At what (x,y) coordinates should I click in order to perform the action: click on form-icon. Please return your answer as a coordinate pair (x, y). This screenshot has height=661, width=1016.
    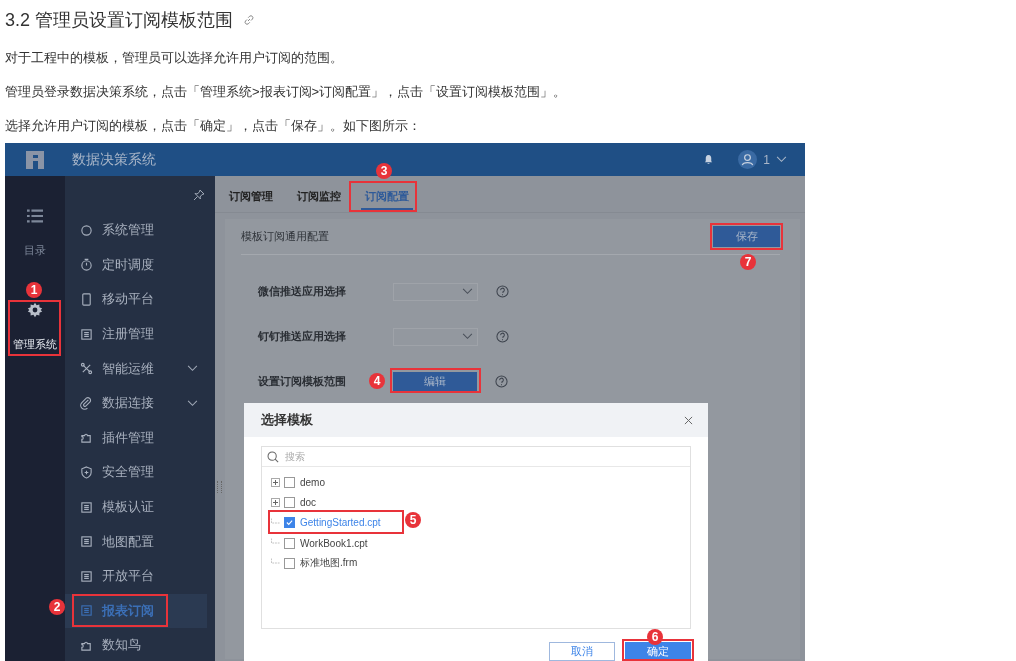
    Looking at the image, I should click on (86, 334).